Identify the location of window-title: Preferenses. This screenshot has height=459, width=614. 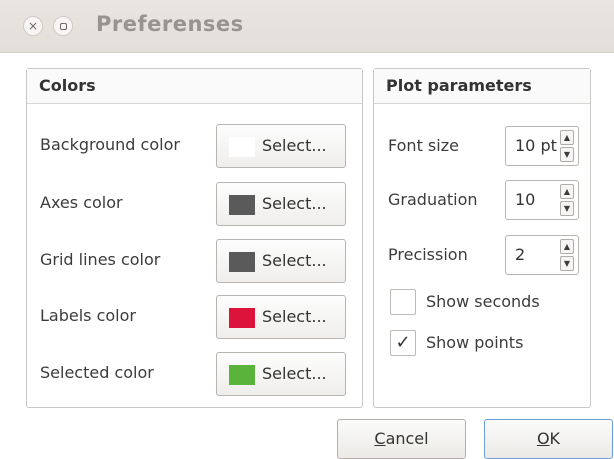
(170, 24).